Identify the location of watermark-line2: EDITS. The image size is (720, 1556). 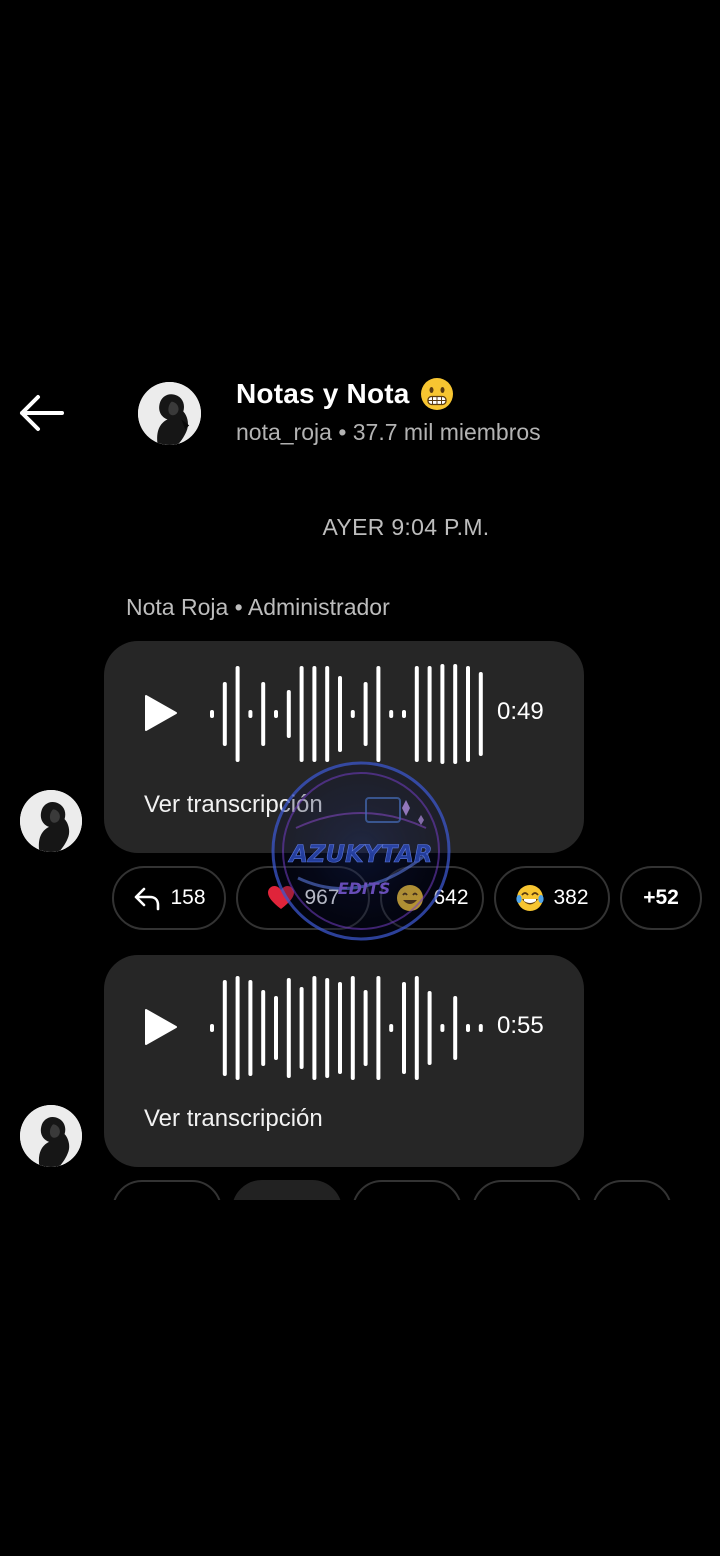
(364, 888).